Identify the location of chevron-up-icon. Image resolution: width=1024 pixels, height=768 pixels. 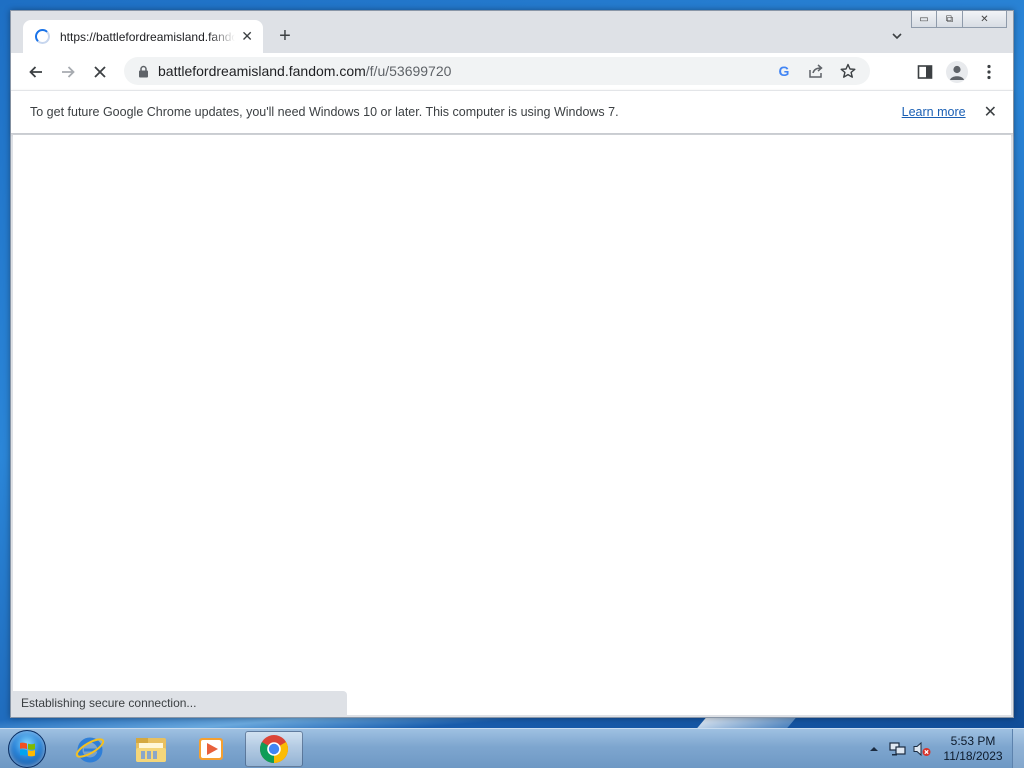
(874, 749).